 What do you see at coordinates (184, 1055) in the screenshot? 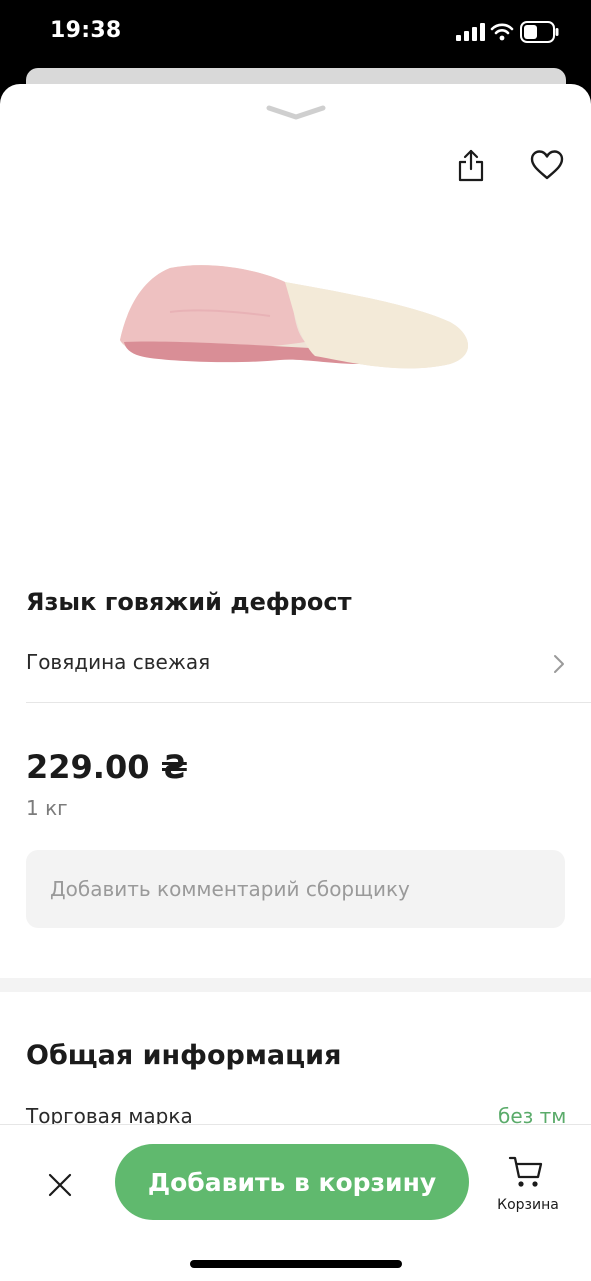
I see `general-info-title: Общая информация` at bounding box center [184, 1055].